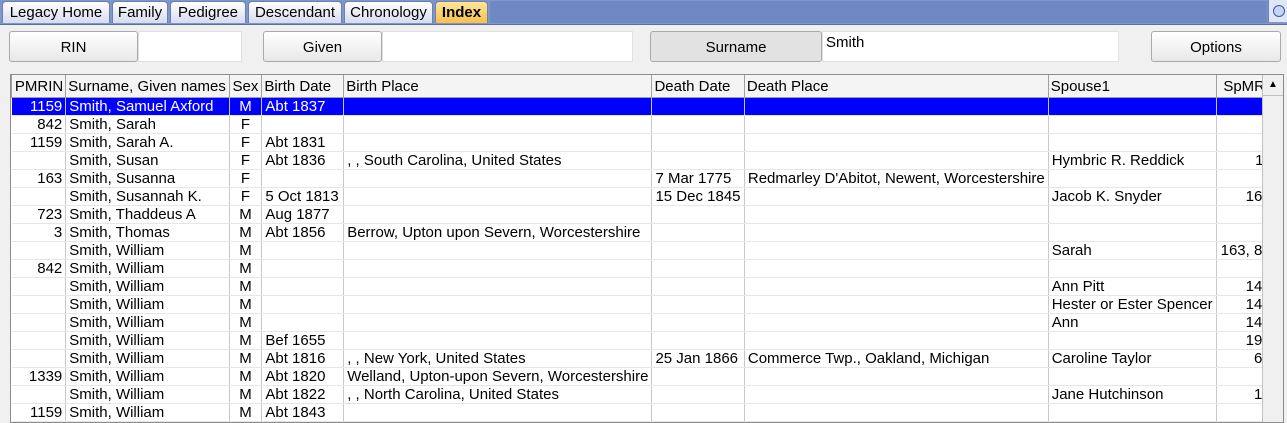  Describe the element at coordinates (322, 46) in the screenshot. I see `given-button: Given` at that location.